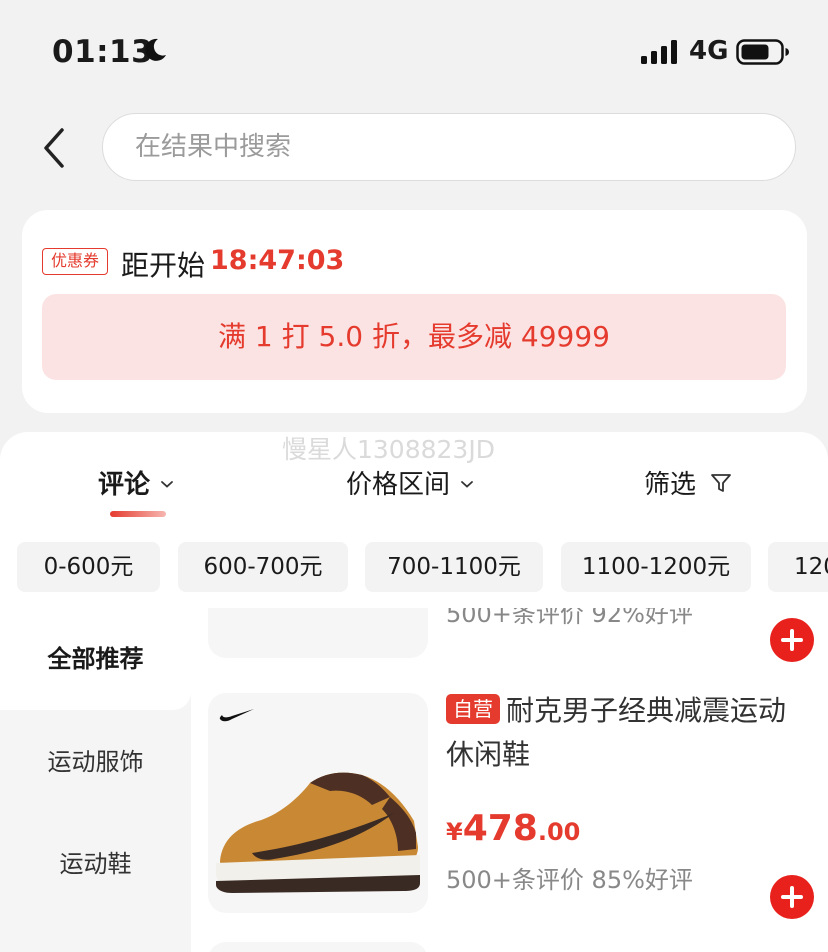  I want to click on nike-swoosh-logo-icon, so click(236, 715).